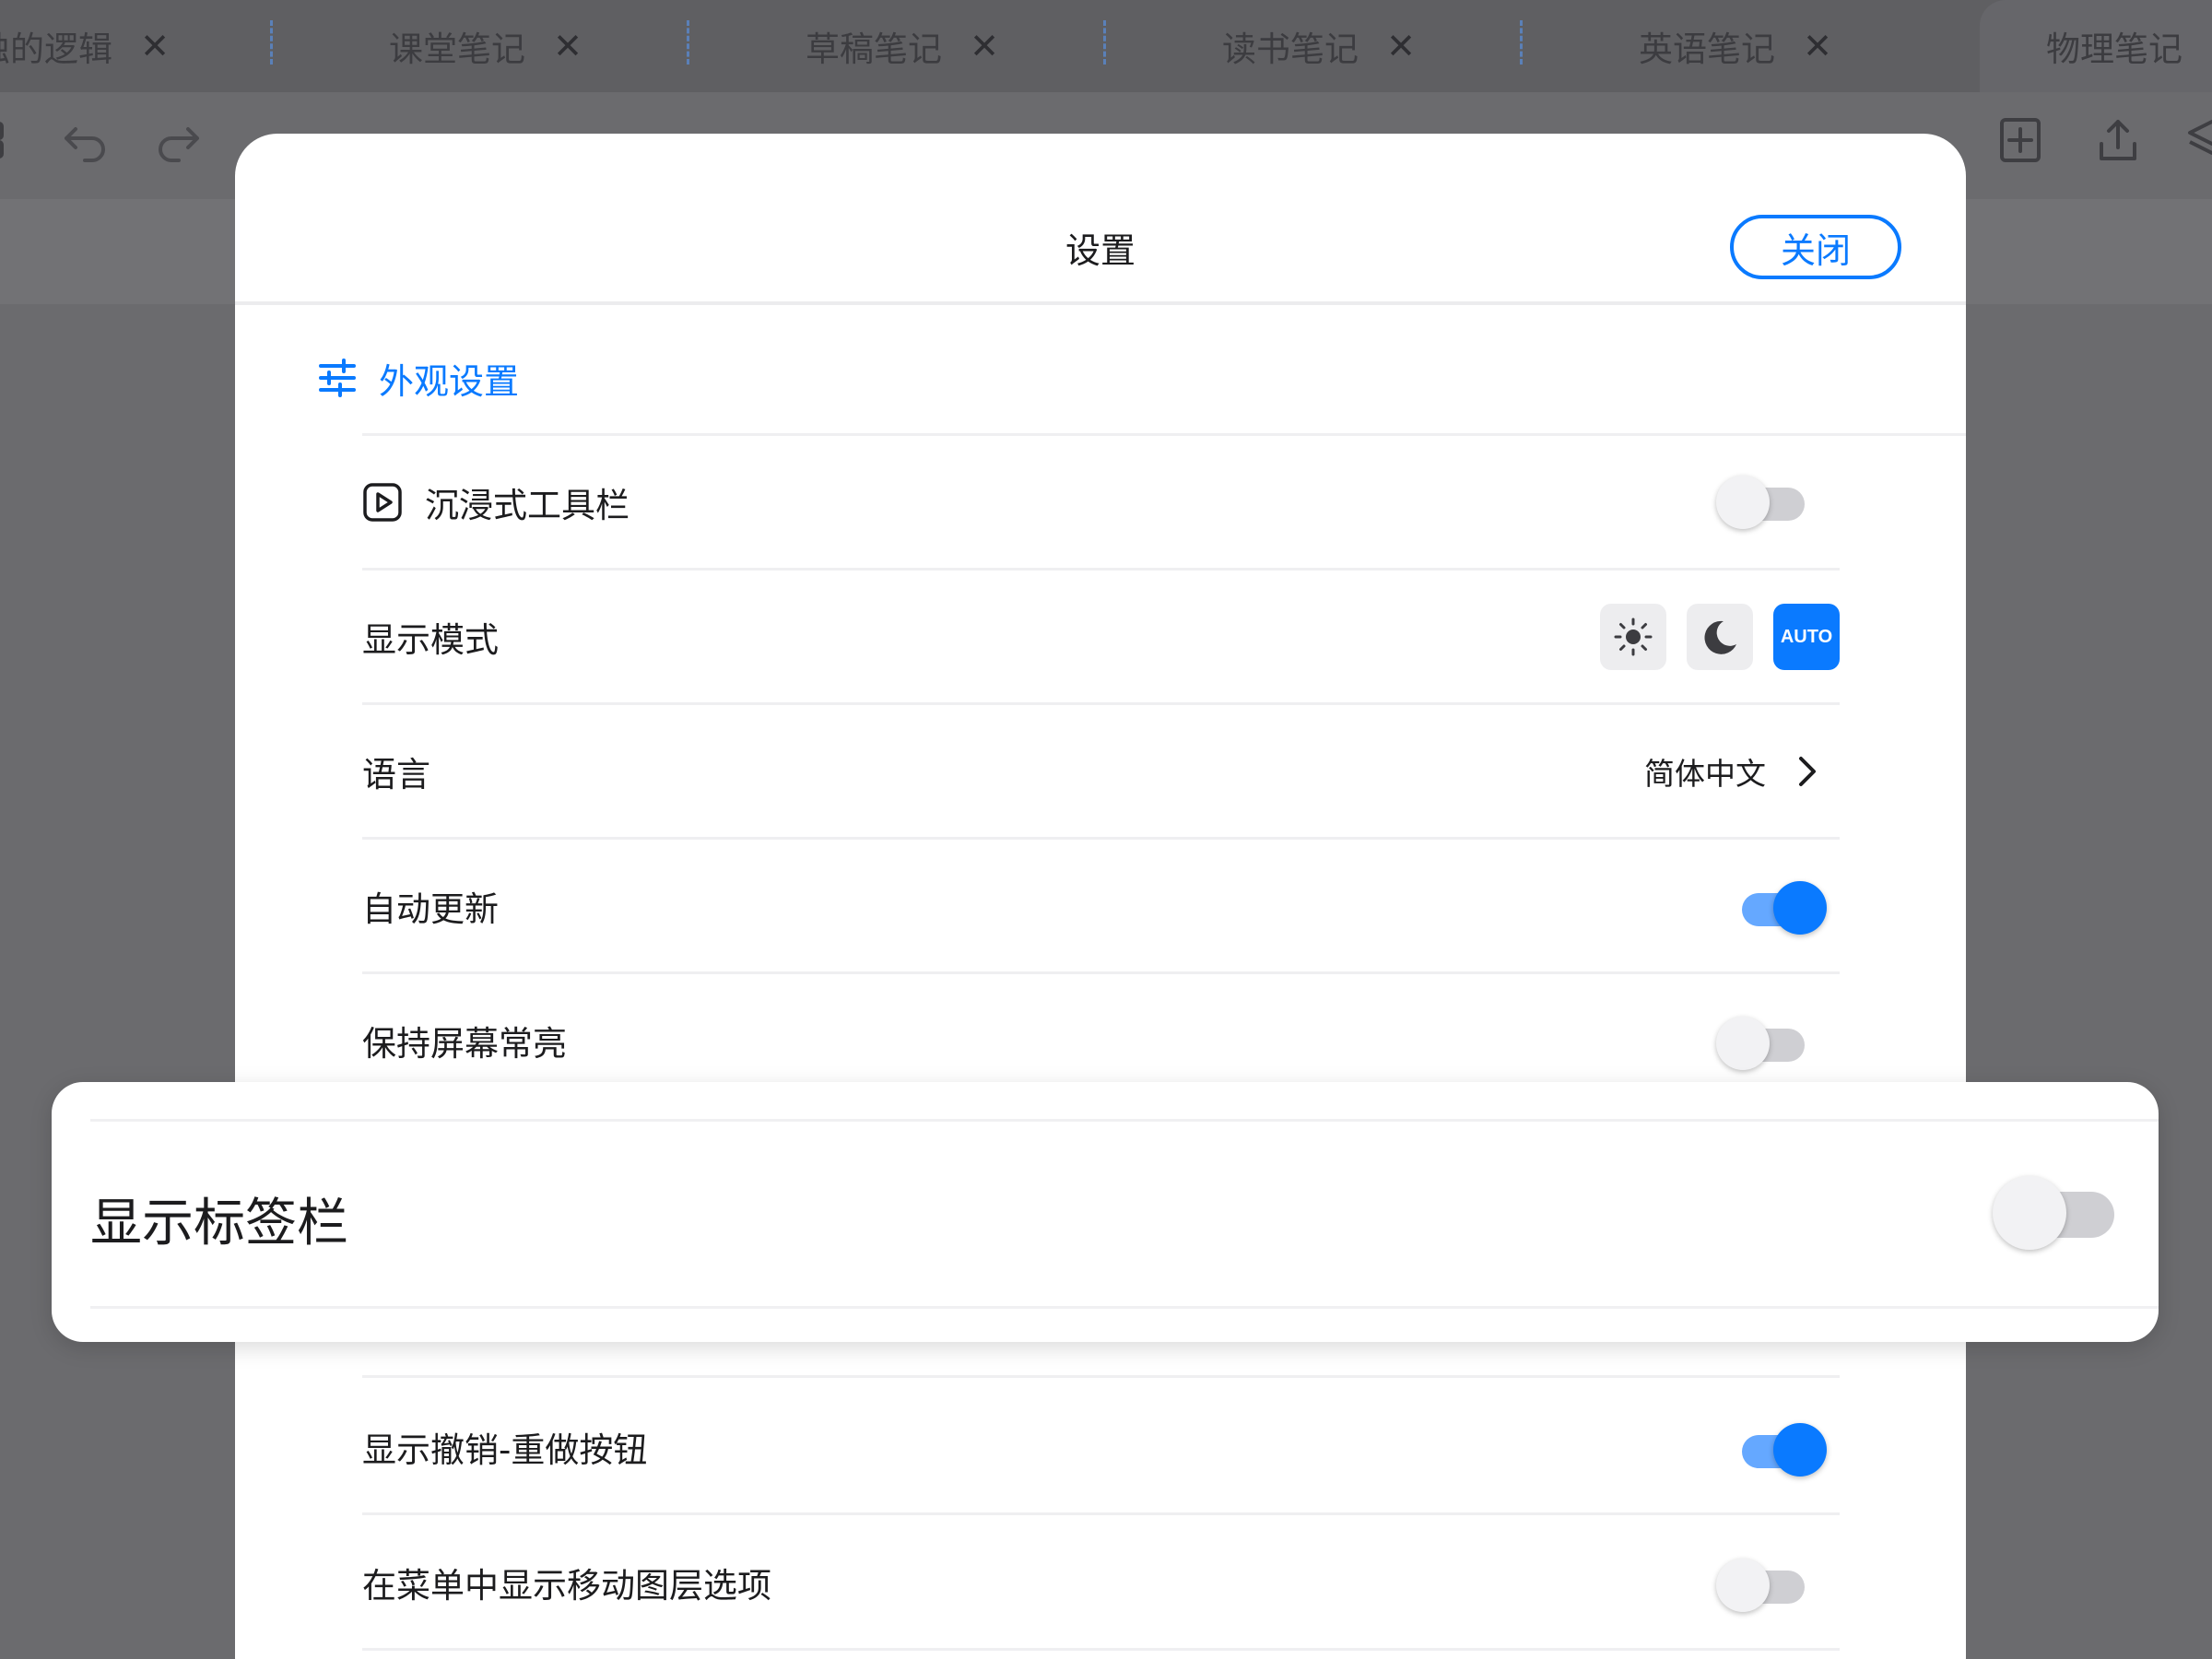 The image size is (2212, 1659). Describe the element at coordinates (16, 140) in the screenshot. I see `grid-icon` at that location.